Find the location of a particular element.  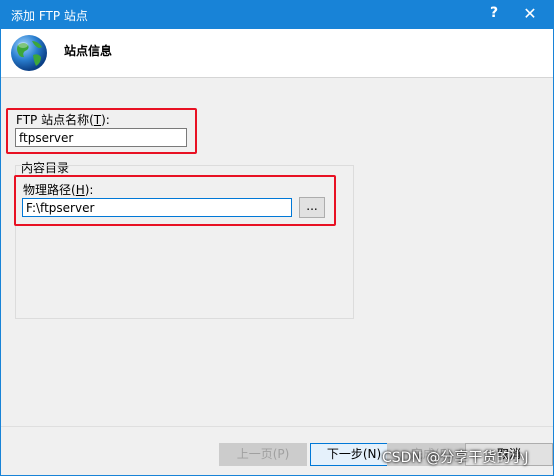

window-title: 添加 FTP 站点 is located at coordinates (49, 16).